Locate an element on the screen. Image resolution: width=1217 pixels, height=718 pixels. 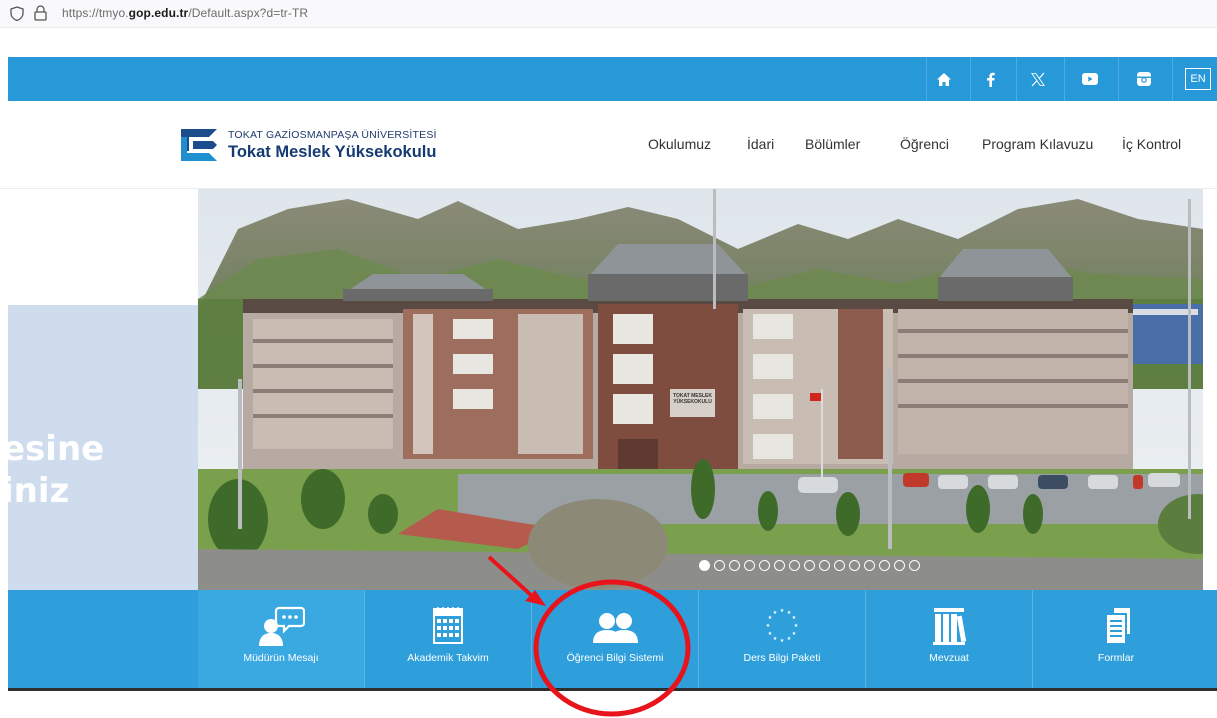
quick-link-akademik-takvim: Akademik Takvim is located at coordinates (448, 639).